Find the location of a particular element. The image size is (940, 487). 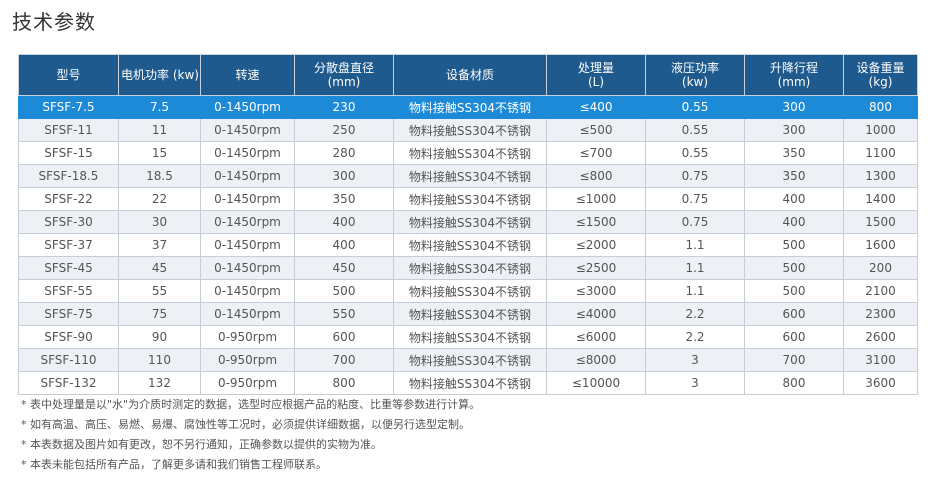

table-cell-model: SFSF-90 is located at coordinates (68, 337).